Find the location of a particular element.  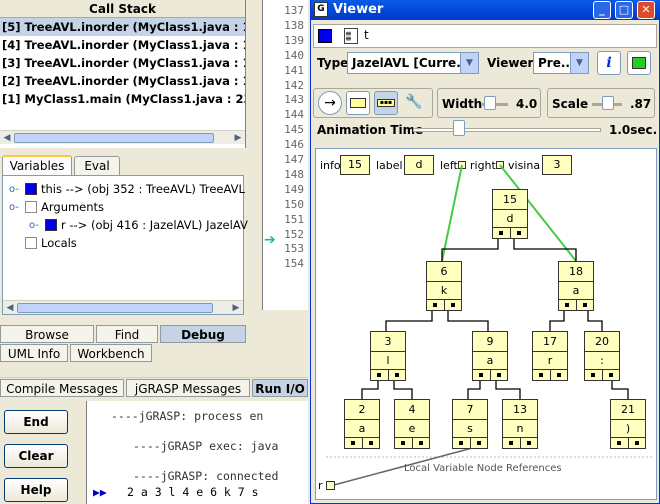

scale-slider-thumb is located at coordinates (608, 103).